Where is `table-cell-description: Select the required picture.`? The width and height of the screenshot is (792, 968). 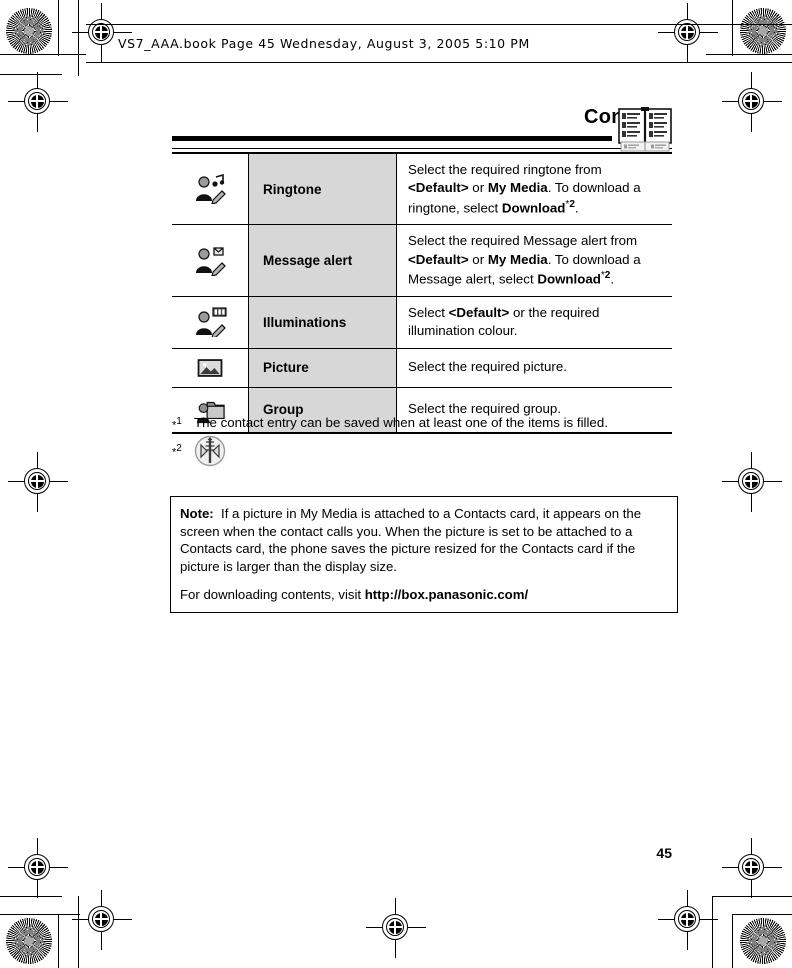
table-cell-description: Select the required picture. is located at coordinates (534, 367).